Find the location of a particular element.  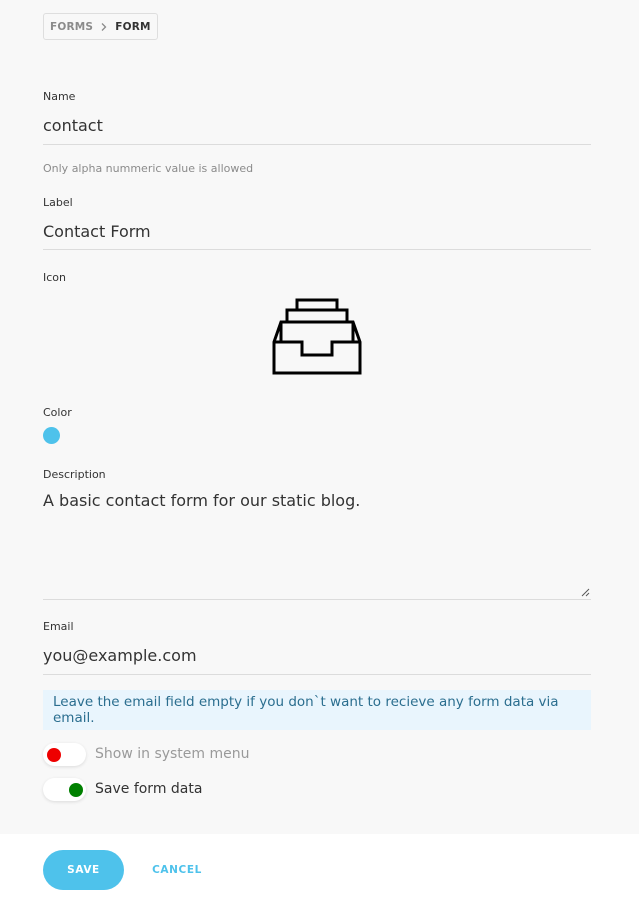

save-form-data-toggle is located at coordinates (64, 789).